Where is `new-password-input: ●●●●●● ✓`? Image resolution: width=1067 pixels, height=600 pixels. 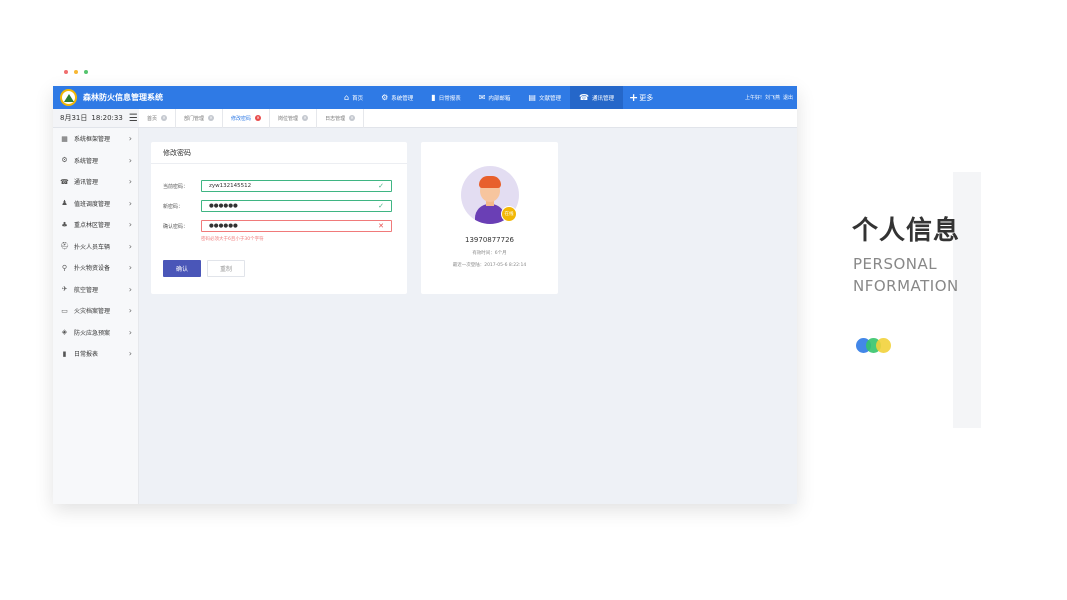
new-password-input: ●●●●●● ✓ is located at coordinates (296, 206).